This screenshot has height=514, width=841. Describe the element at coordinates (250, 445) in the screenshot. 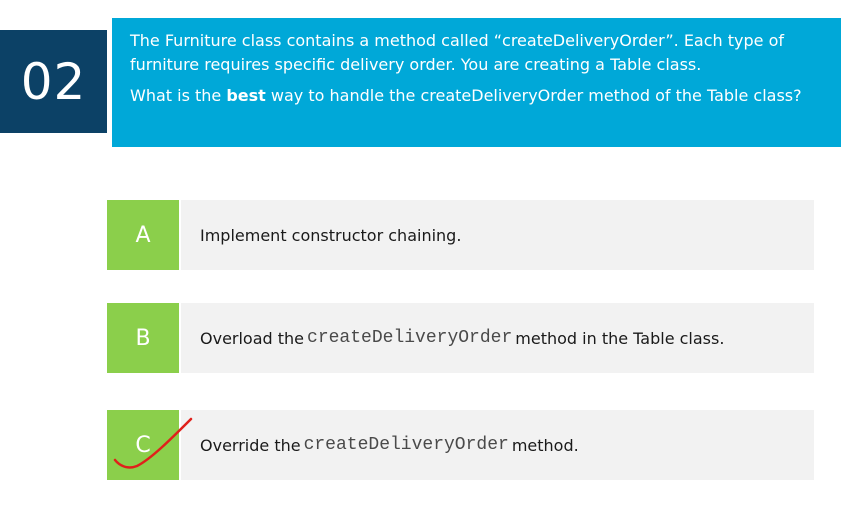

I see `answer-text-c-start: Override the` at that location.